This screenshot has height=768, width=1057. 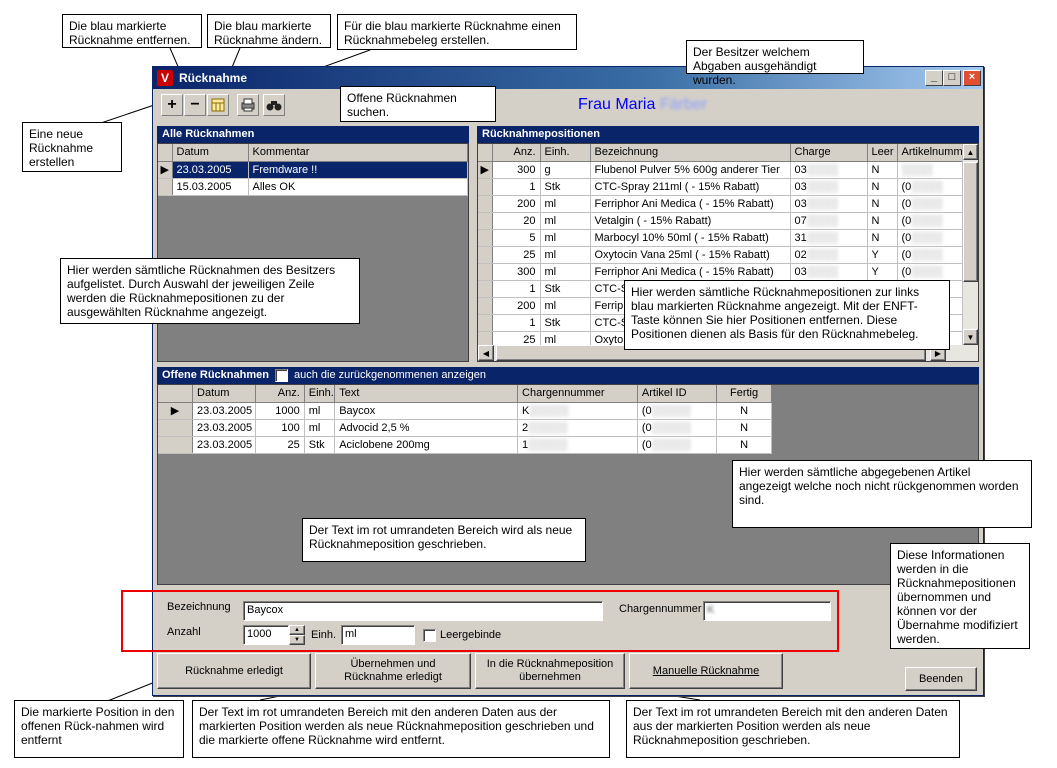 What do you see at coordinates (577, 394) in the screenshot?
I see `col-header: Chargennummer` at bounding box center [577, 394].